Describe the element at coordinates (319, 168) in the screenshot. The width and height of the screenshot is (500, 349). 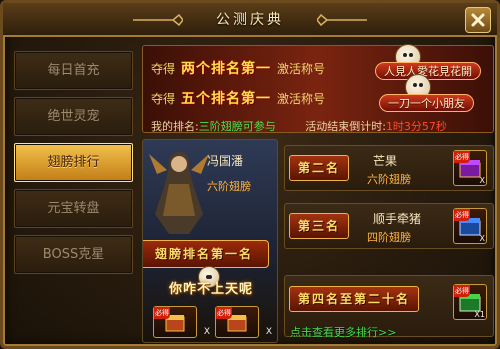
I see `rank-tag: 第二名` at that location.